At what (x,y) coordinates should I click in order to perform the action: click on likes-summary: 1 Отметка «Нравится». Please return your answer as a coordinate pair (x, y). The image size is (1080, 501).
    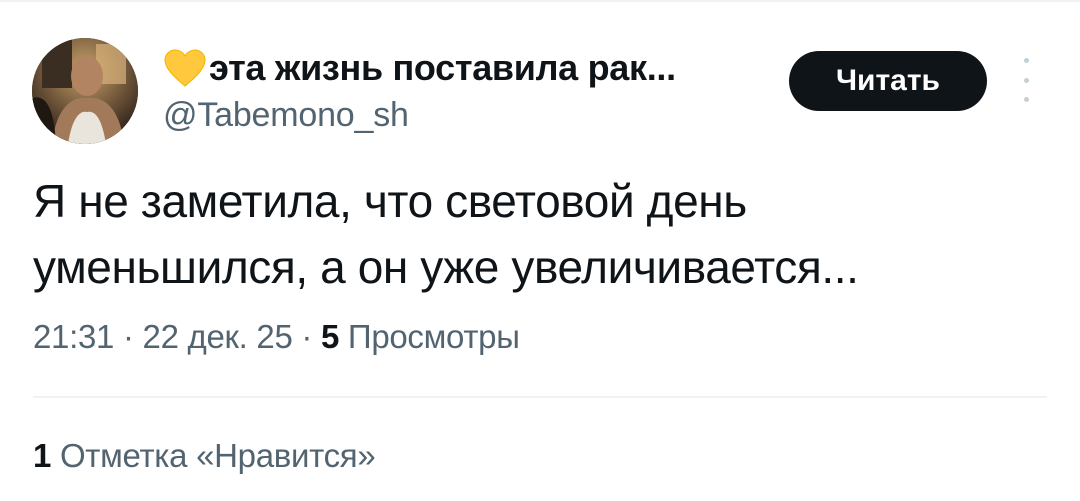
    Looking at the image, I should click on (204, 456).